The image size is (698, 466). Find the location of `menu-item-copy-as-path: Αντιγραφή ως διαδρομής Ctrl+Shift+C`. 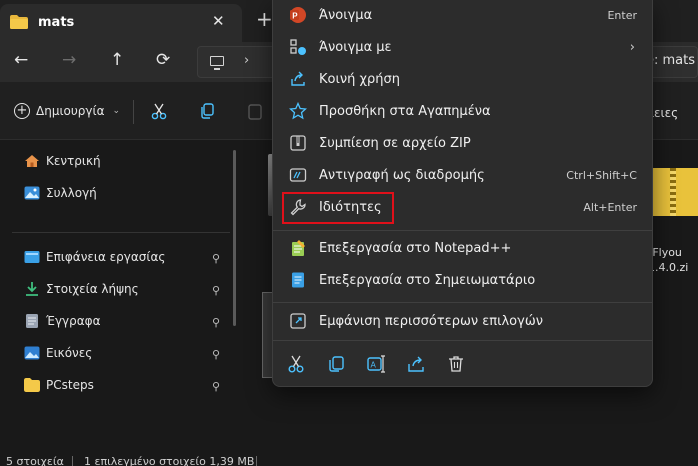

menu-item-copy-as-path: Αντιγραφή ως διαδρομής Ctrl+Shift+C is located at coordinates (463, 175).